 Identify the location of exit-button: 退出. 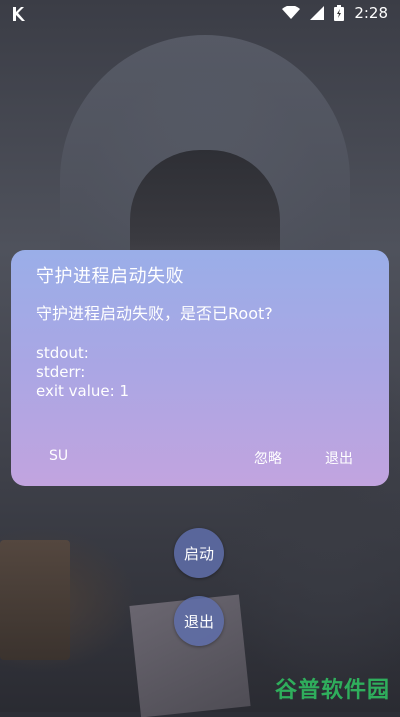
(199, 621).